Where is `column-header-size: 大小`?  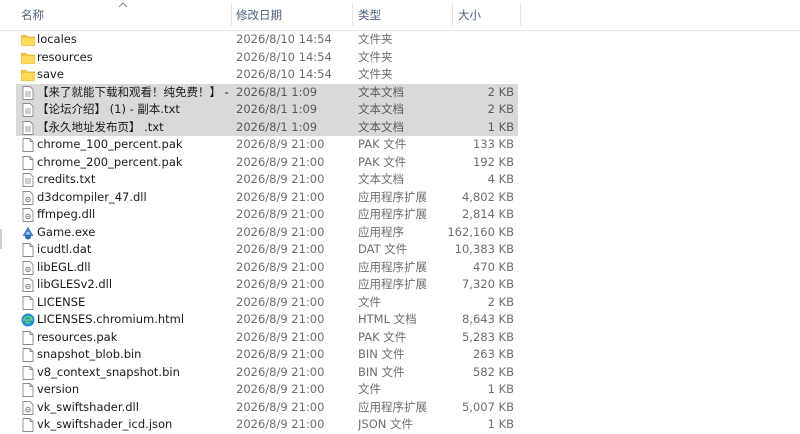
column-header-size: 大小 is located at coordinates (469, 15).